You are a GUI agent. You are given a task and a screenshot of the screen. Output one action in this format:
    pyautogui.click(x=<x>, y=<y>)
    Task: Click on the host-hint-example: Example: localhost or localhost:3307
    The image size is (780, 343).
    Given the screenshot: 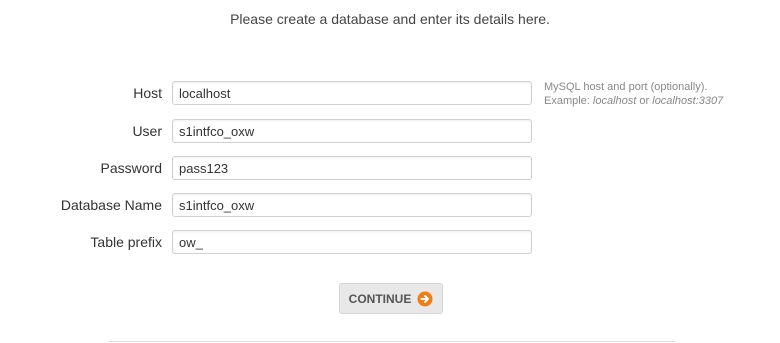 What is the action you would take?
    pyautogui.click(x=633, y=101)
    